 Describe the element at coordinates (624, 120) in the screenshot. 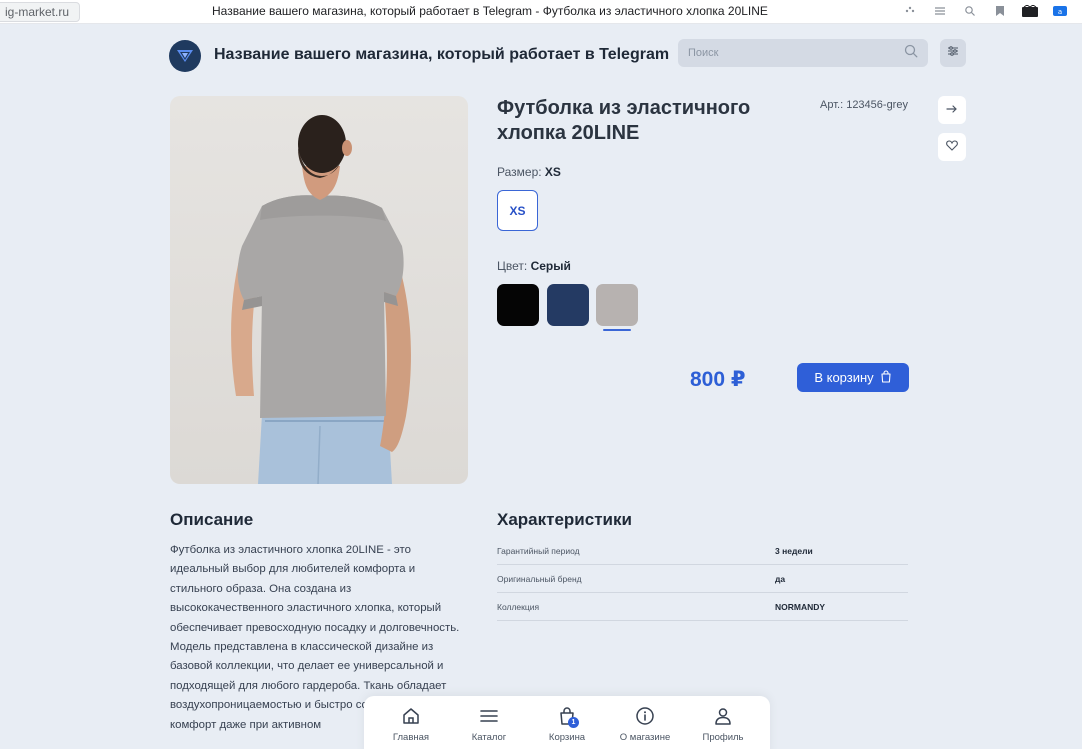

I see `product-title: Футболка из эластичного хлопка 20LINE` at that location.